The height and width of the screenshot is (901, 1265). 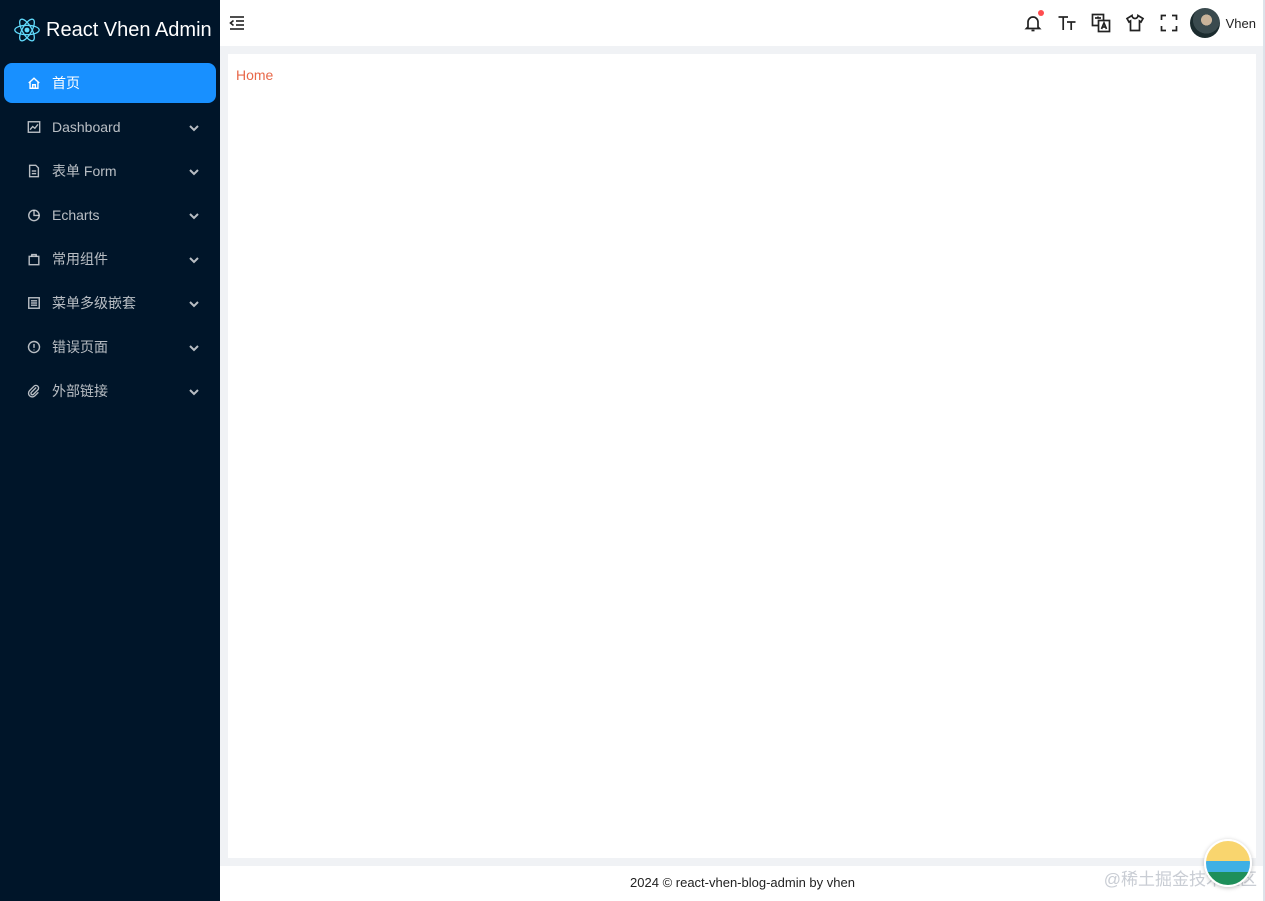 What do you see at coordinates (34, 83) in the screenshot?
I see `home-icon` at bounding box center [34, 83].